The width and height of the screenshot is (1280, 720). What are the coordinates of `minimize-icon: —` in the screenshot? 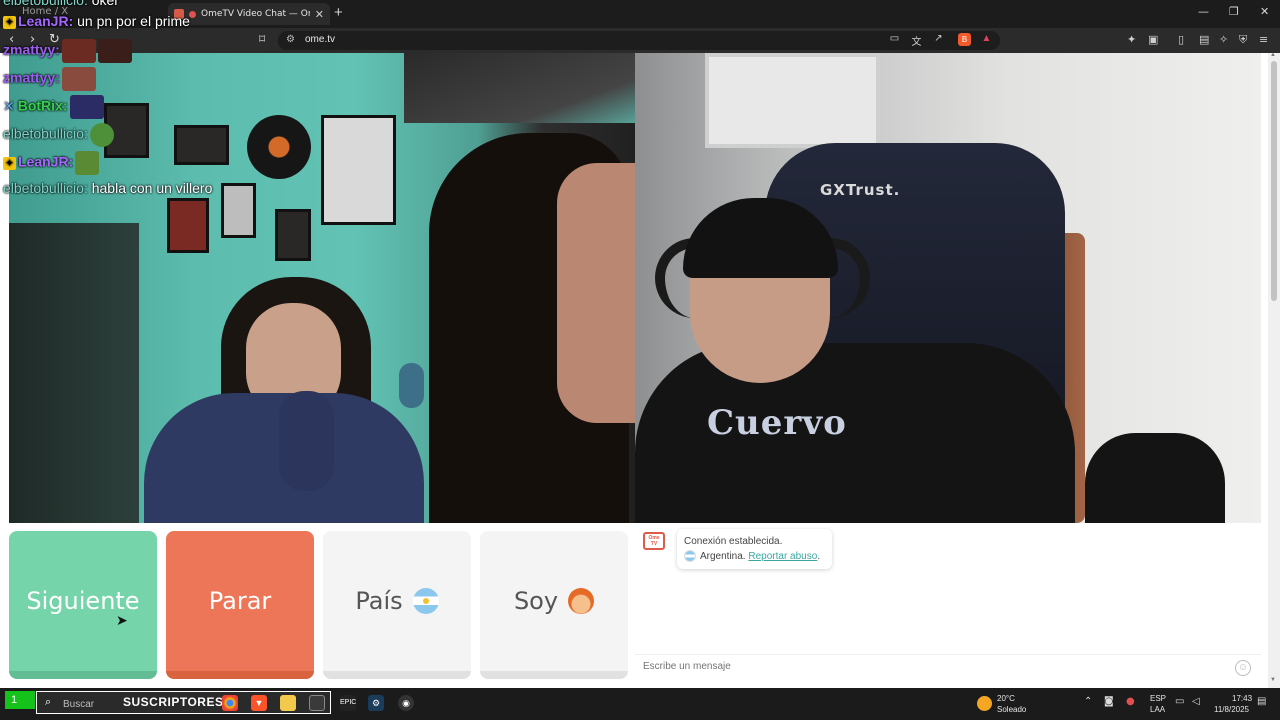 It's located at (1203, 11).